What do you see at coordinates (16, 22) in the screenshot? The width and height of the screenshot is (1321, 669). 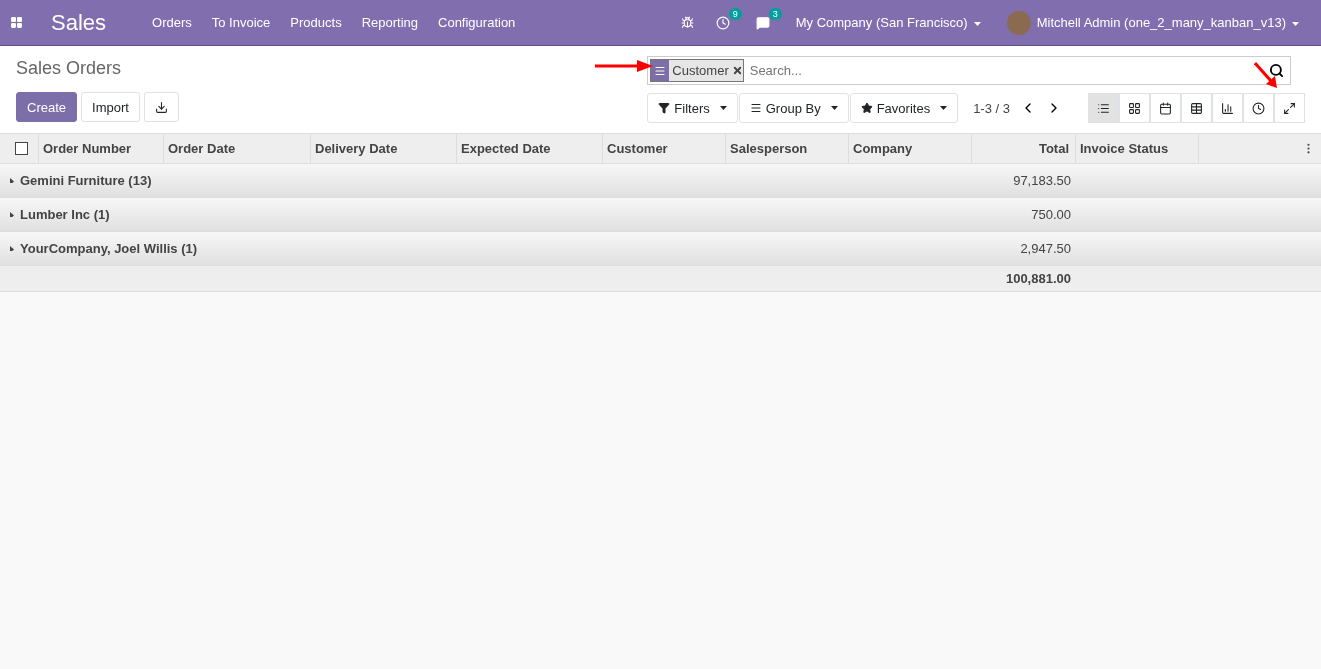 I see `apps-menu-icon` at bounding box center [16, 22].